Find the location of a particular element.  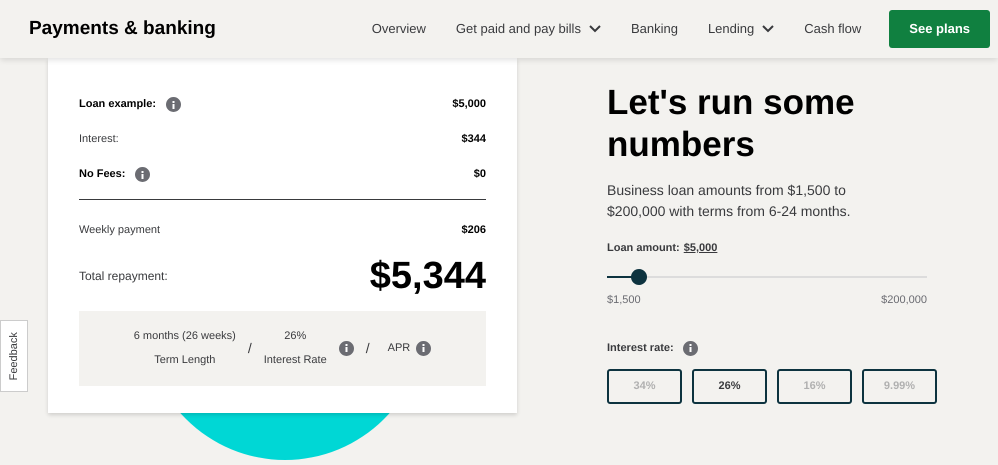

weekly-payment-label: Weekly payment is located at coordinates (119, 230).